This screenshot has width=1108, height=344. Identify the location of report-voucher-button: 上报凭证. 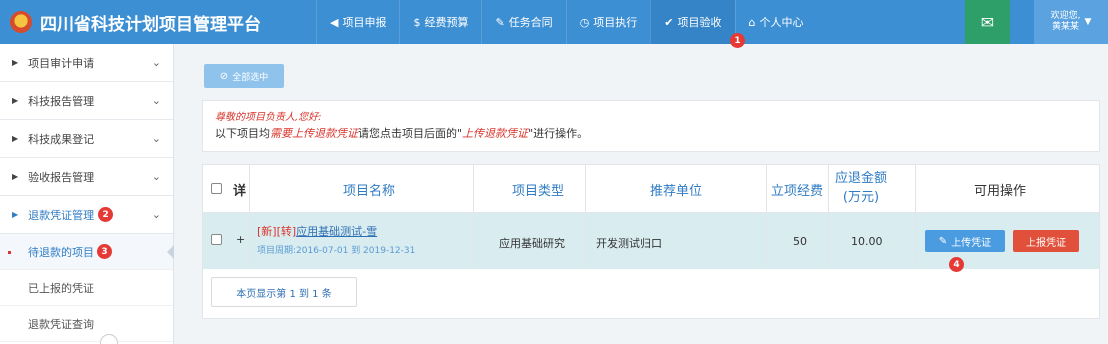
(1046, 241).